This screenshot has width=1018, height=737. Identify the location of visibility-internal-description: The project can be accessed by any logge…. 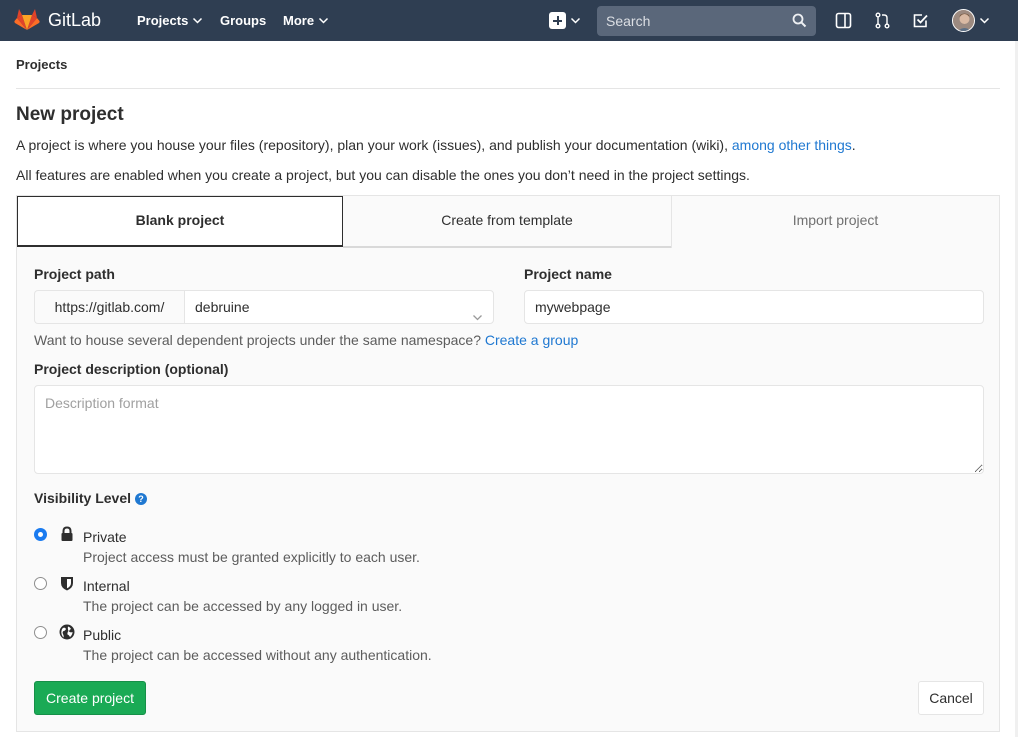
(243, 606).